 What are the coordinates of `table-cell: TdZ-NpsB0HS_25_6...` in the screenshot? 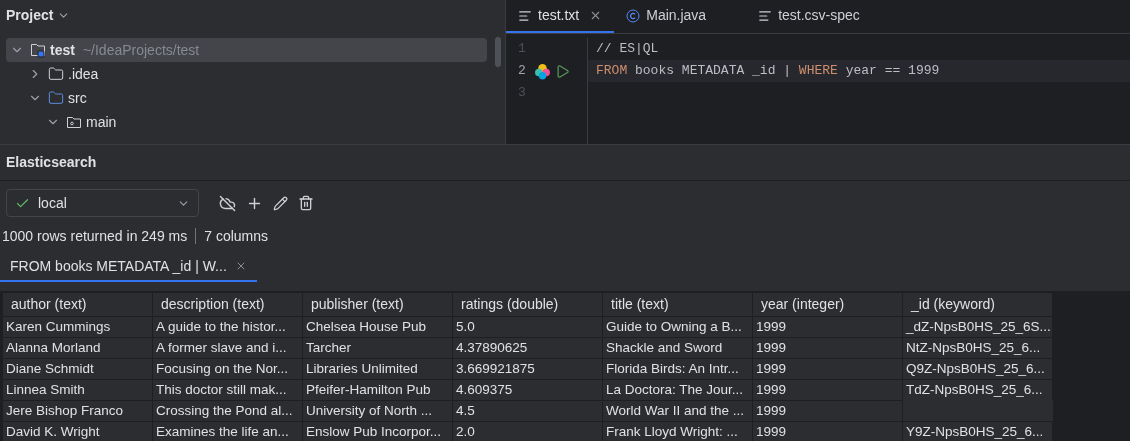 It's located at (978, 389).